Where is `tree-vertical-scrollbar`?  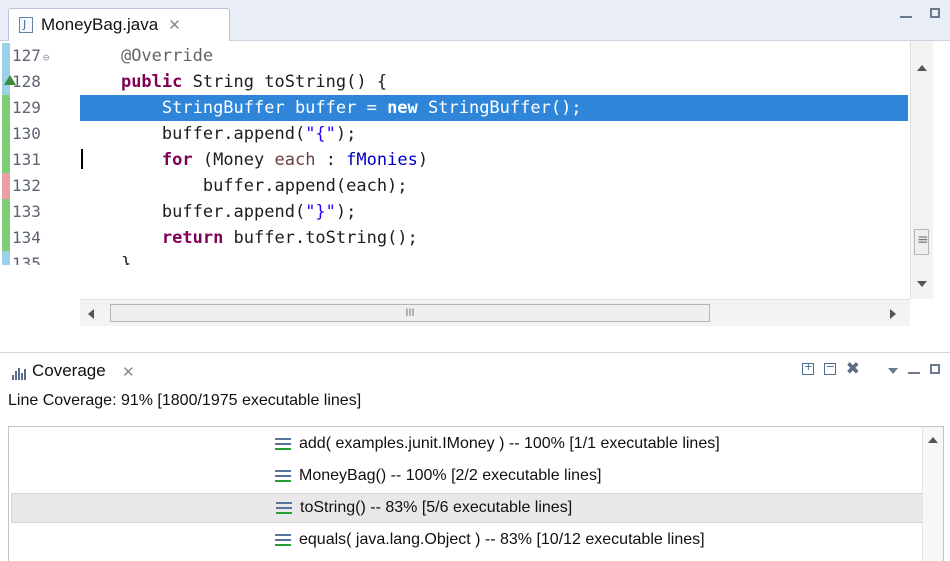 tree-vertical-scrollbar is located at coordinates (932, 494).